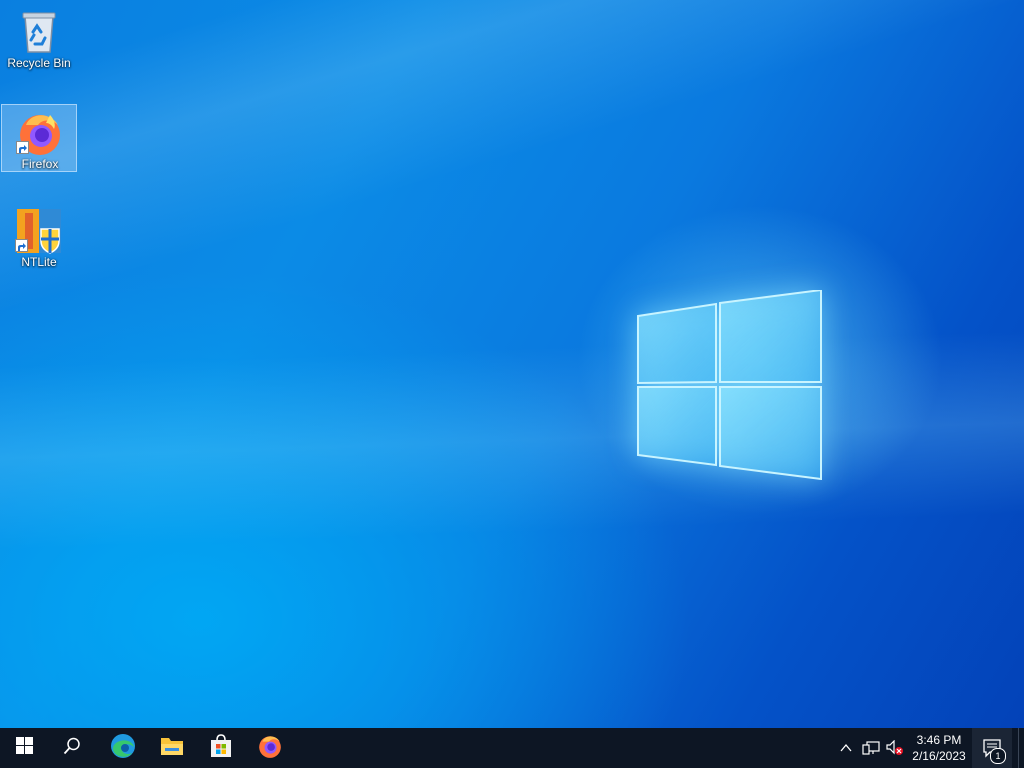 The width and height of the screenshot is (1024, 768). Describe the element at coordinates (39, 237) in the screenshot. I see `desktop-icon-ntlite: NTLite` at that location.